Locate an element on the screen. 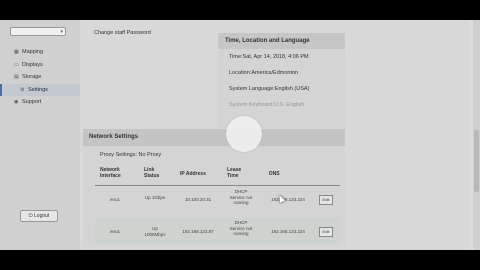 The width and height of the screenshot is (480, 270). panel-title: Network Settings is located at coordinates (214, 137).